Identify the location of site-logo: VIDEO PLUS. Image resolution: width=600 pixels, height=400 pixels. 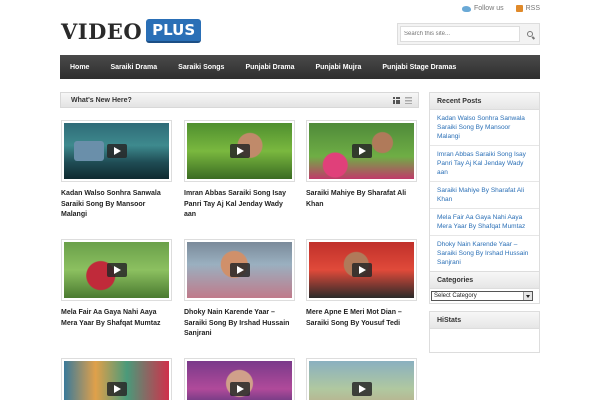
(131, 31).